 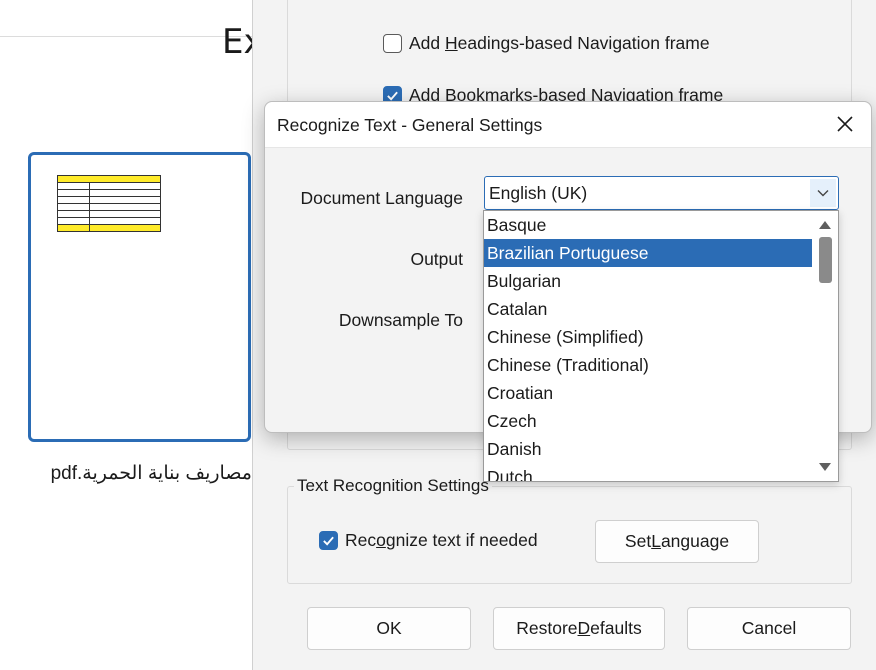 I want to click on headings-nav-label: Add Headings-based Navigation frame, so click(x=559, y=43).